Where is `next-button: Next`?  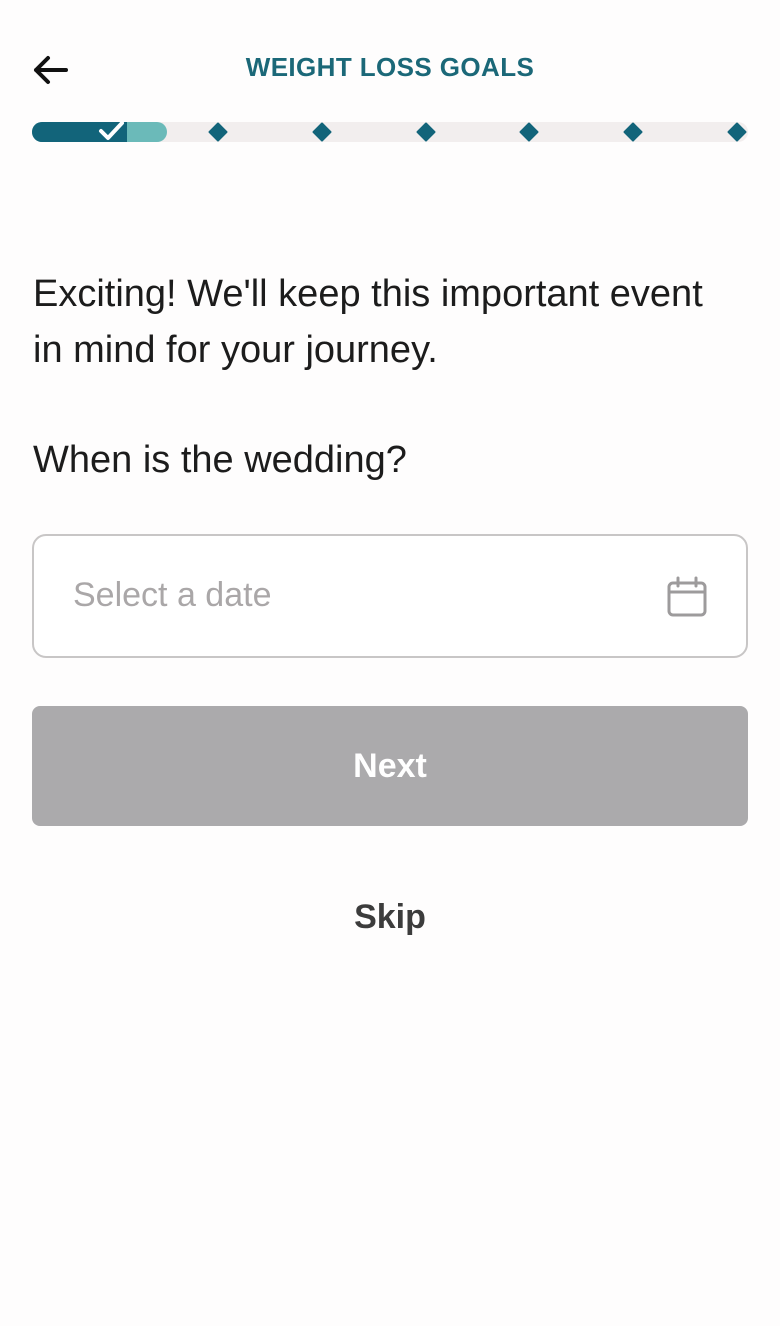
next-button: Next is located at coordinates (390, 766).